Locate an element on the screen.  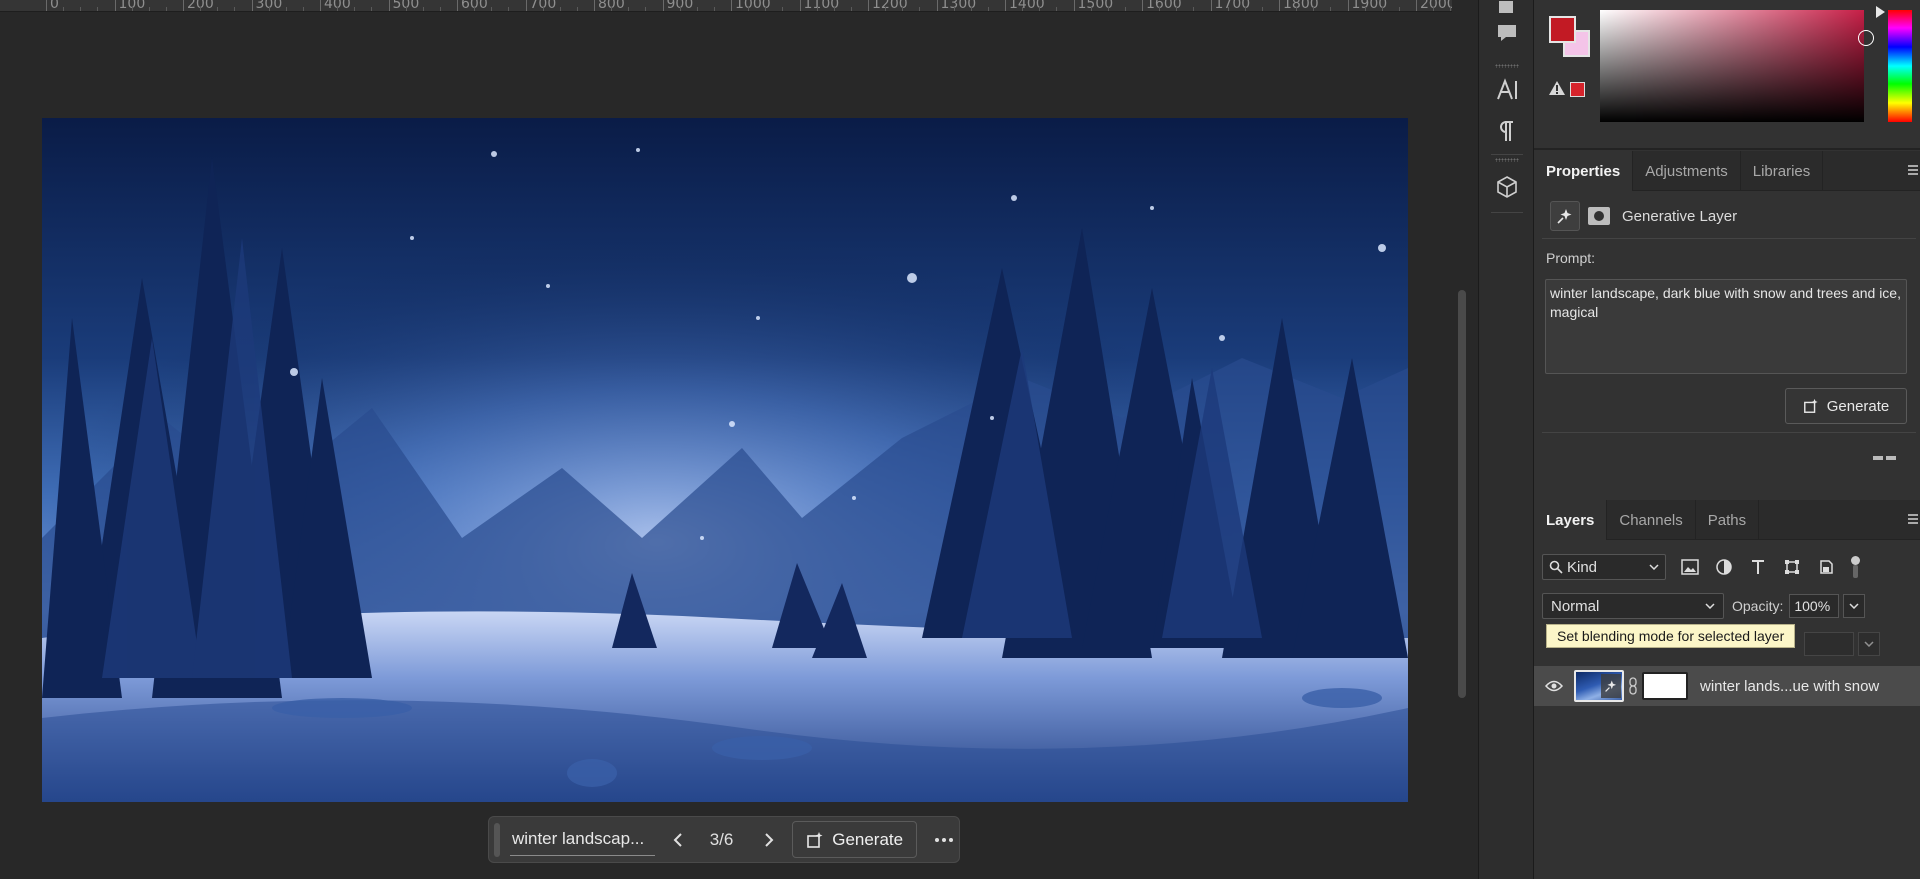
generative-layer-badge is located at coordinates (1611, 686).